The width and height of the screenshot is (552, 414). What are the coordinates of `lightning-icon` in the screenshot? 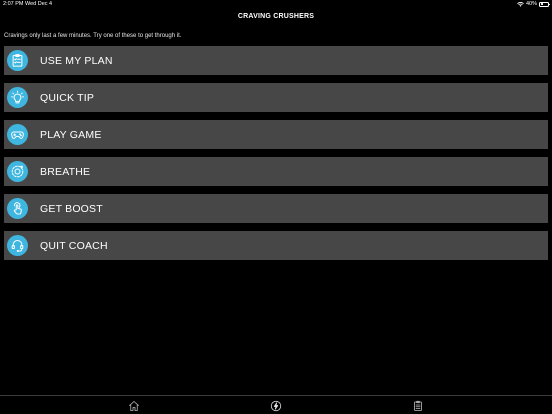 It's located at (276, 406).